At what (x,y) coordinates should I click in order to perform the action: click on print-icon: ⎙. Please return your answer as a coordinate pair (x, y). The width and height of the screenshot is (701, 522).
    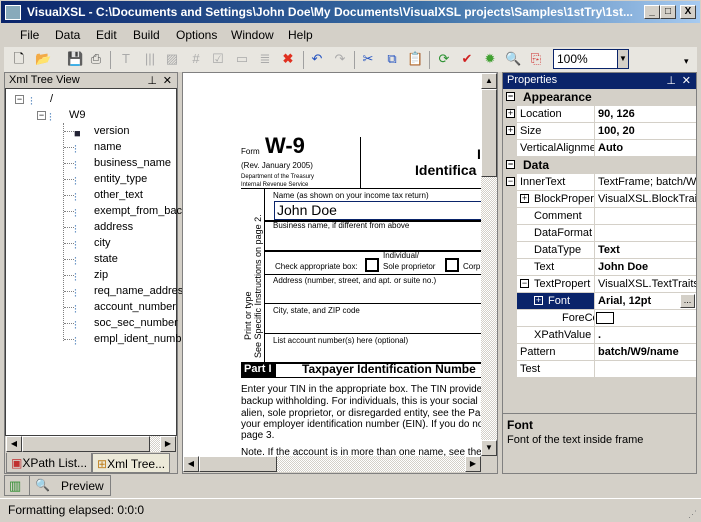
    Looking at the image, I should click on (96, 59).